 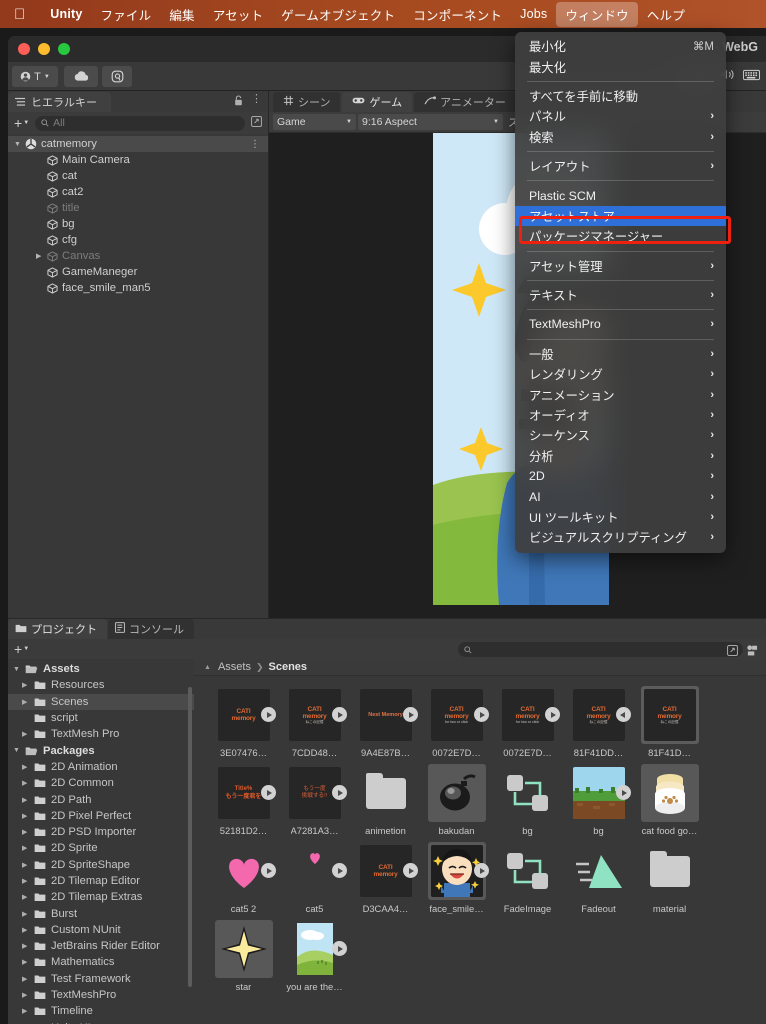 What do you see at coordinates (138, 256) in the screenshot?
I see `hierarchy-item-canvas: ▶ Canvas` at bounding box center [138, 256].